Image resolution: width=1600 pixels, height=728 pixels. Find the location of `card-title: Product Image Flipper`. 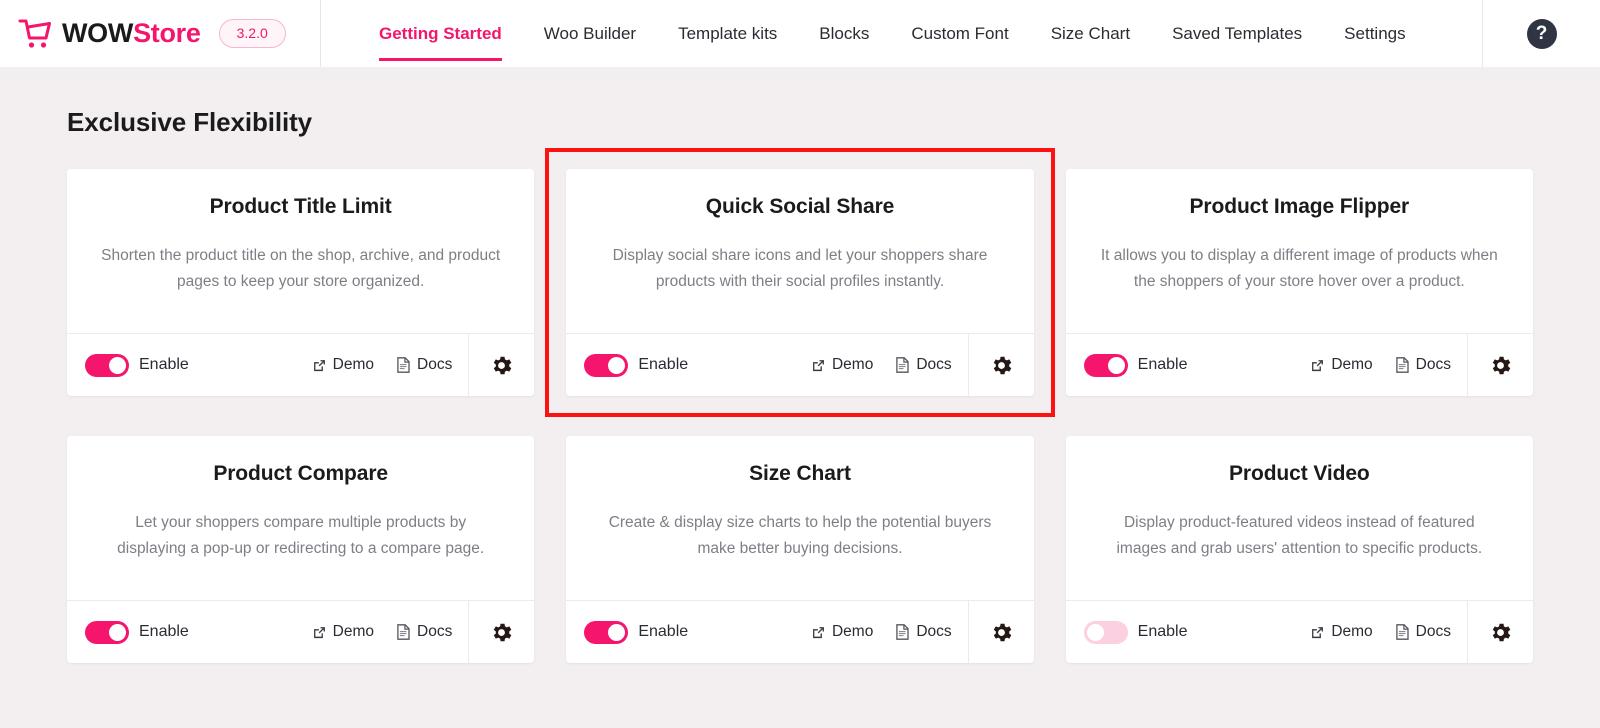

card-title: Product Image Flipper is located at coordinates (1299, 206).